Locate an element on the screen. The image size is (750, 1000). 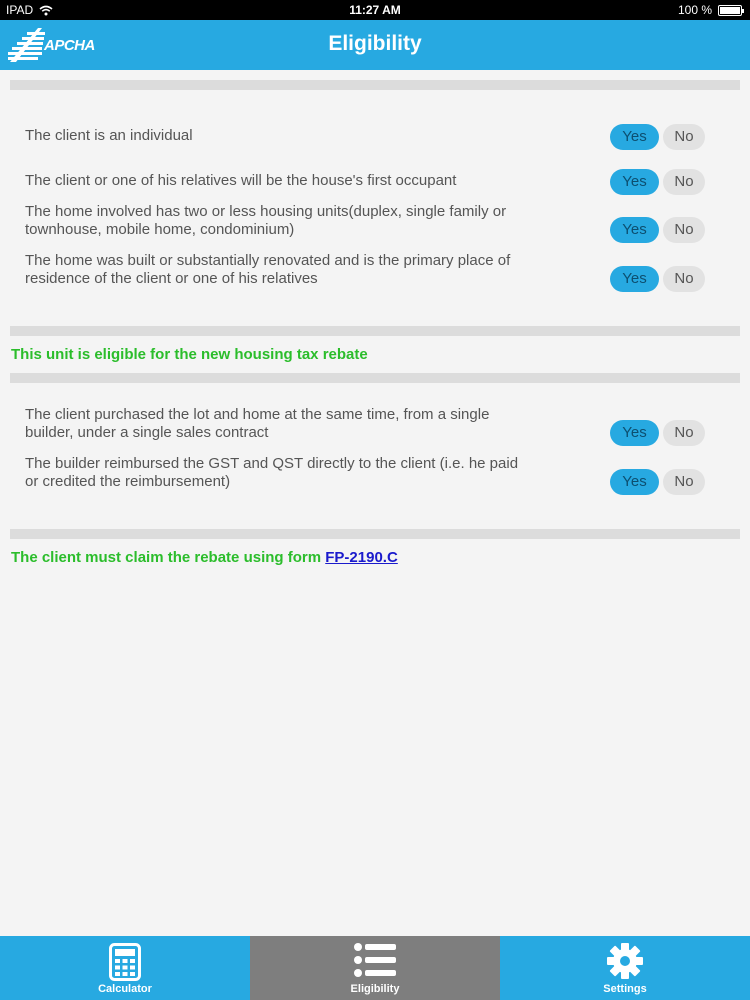
gear-icon is located at coordinates (625, 961).